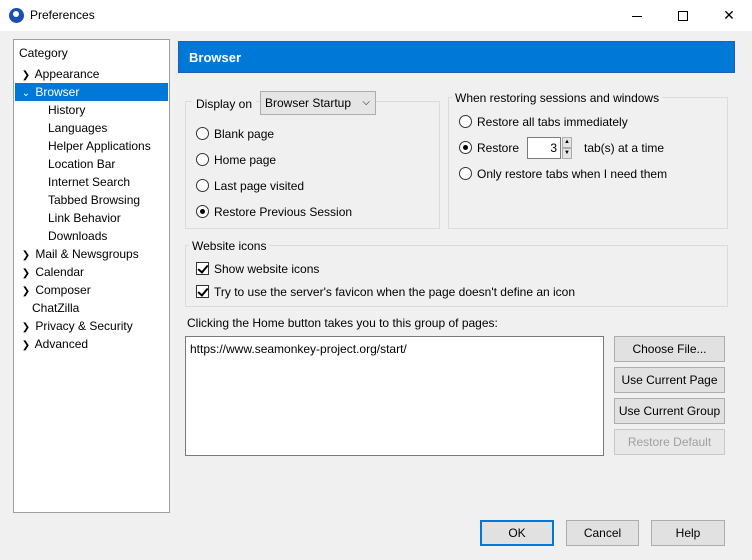  Describe the element at coordinates (229, 246) in the screenshot. I see `website-icons-label: Website icons` at that location.